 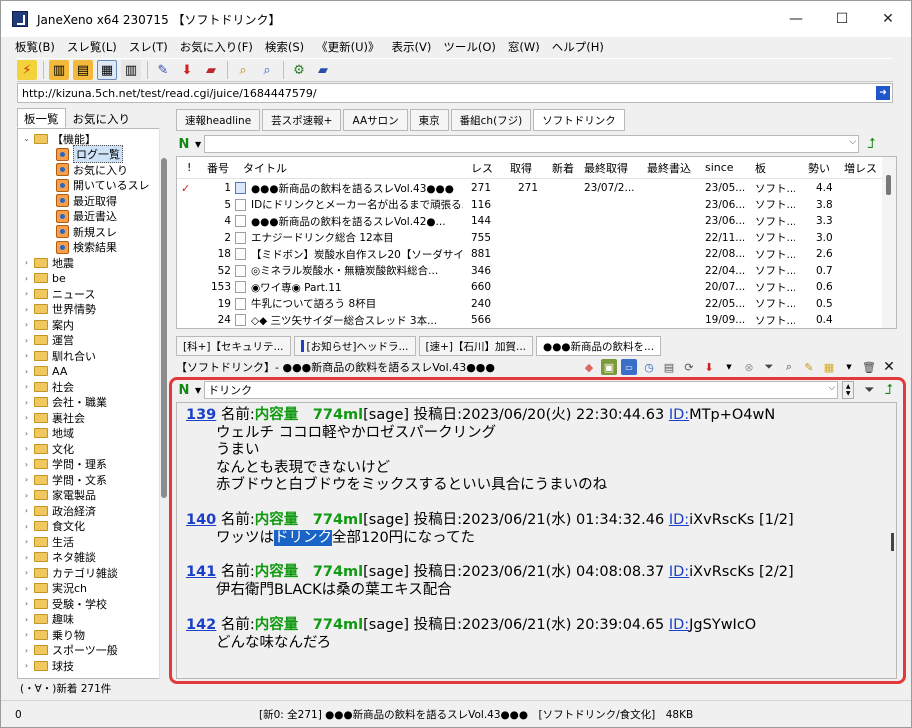 I want to click on column-header: 板, so click(x=760, y=167).